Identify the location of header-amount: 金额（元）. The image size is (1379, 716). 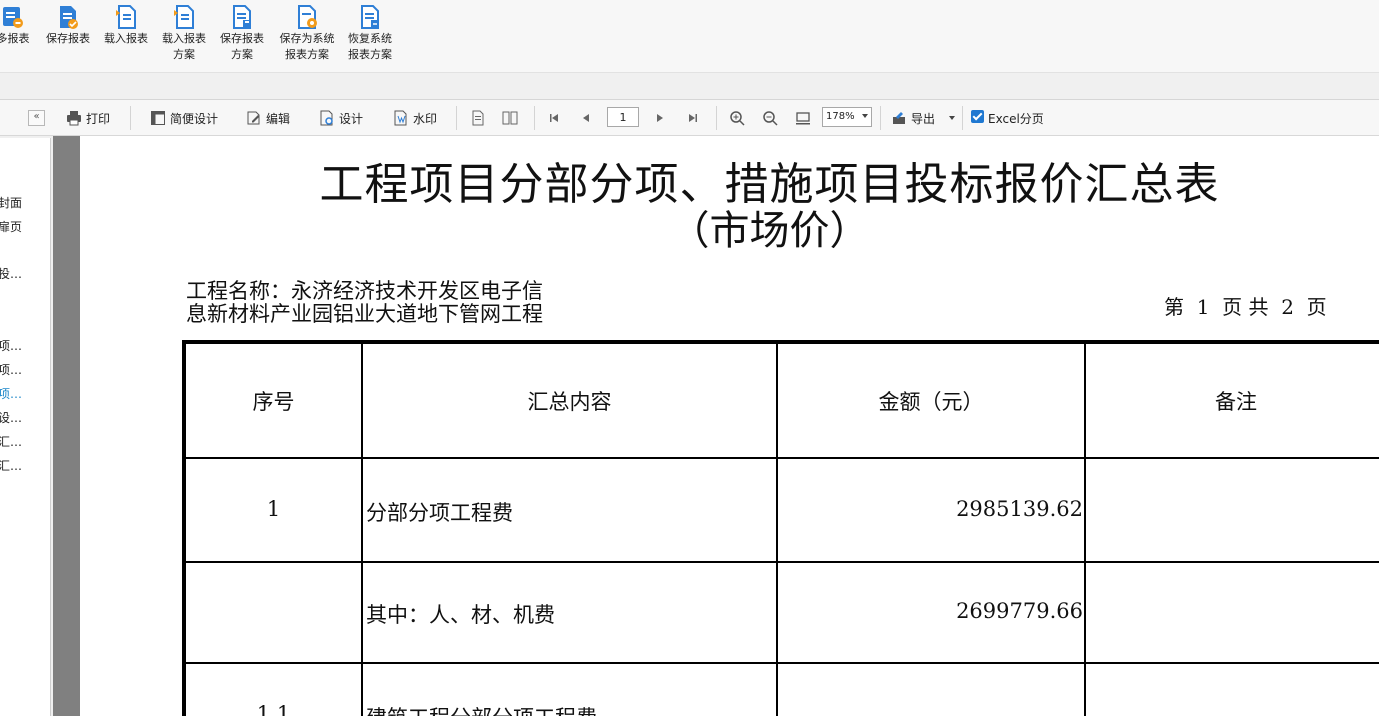
(931, 402).